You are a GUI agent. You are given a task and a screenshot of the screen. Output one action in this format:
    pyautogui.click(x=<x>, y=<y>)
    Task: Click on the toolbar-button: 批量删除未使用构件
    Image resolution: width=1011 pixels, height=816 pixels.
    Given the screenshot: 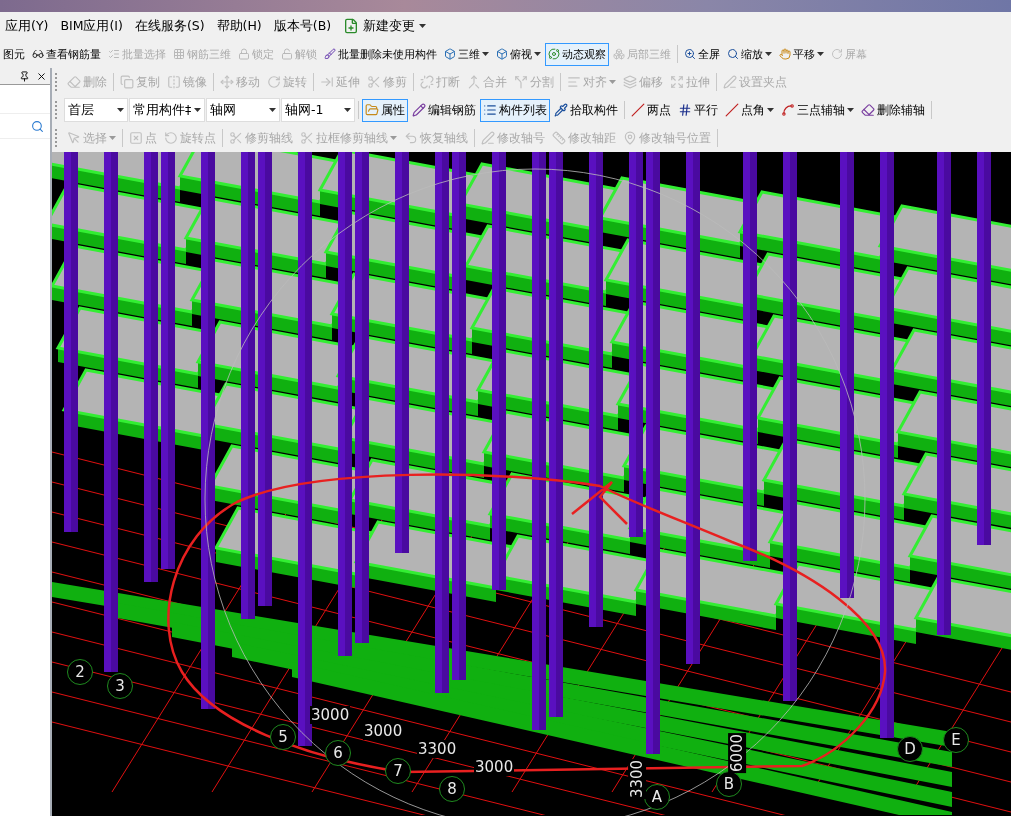 What is the action you would take?
    pyautogui.click(x=380, y=54)
    